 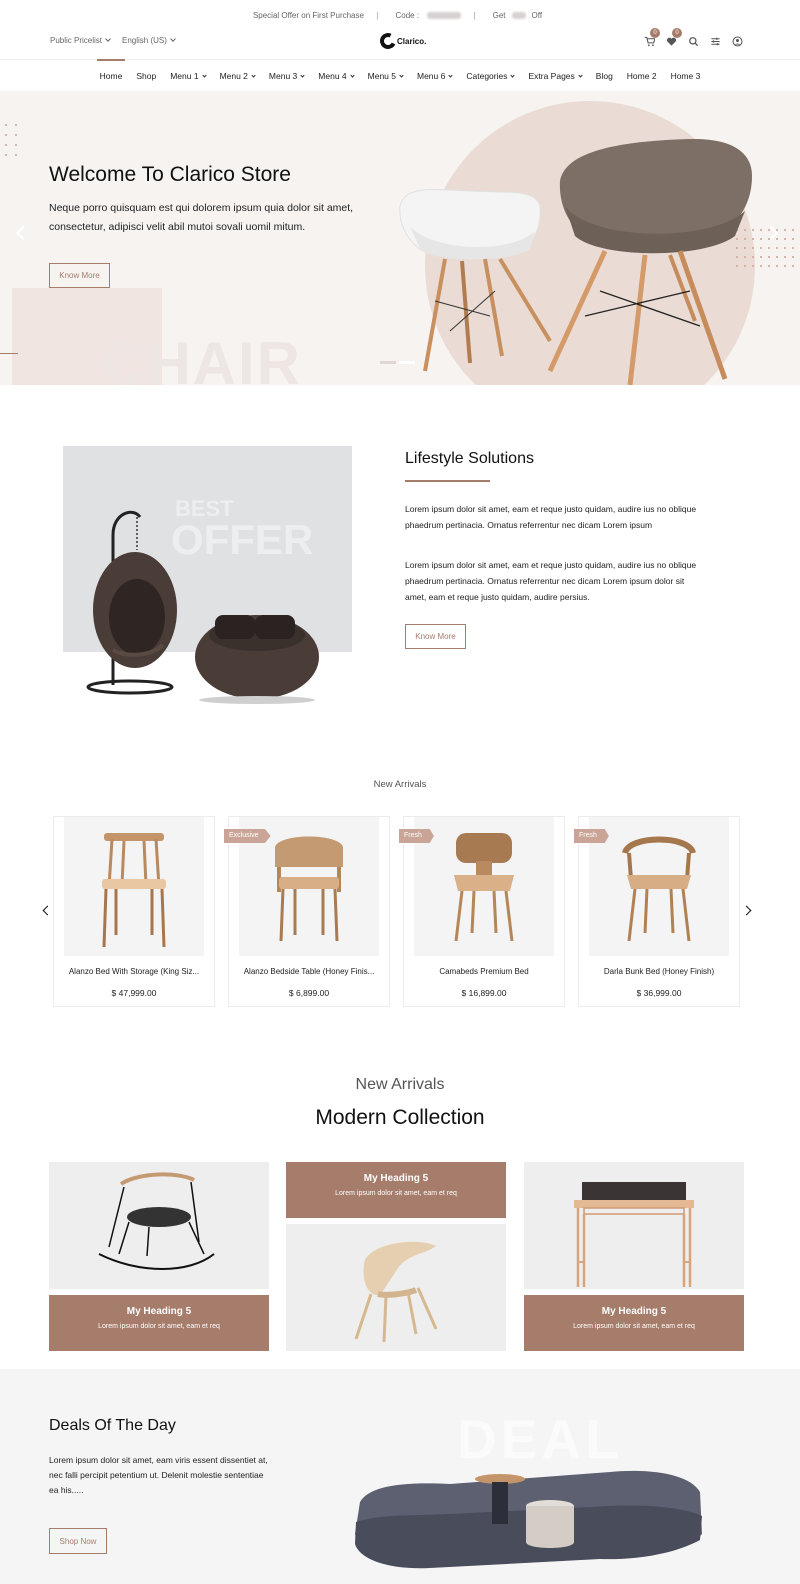 I want to click on product-card: Fresh Camabeds Premium Bed $ 16,899.00, so click(x=482, y=911).